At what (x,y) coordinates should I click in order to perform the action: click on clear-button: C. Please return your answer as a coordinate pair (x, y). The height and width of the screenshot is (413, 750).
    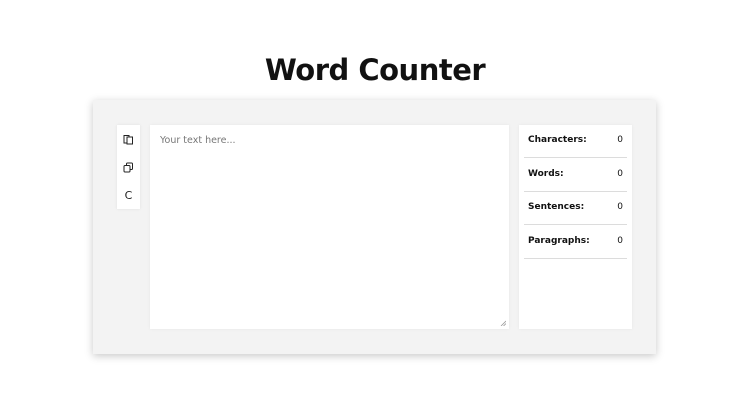
    Looking at the image, I should click on (128, 195).